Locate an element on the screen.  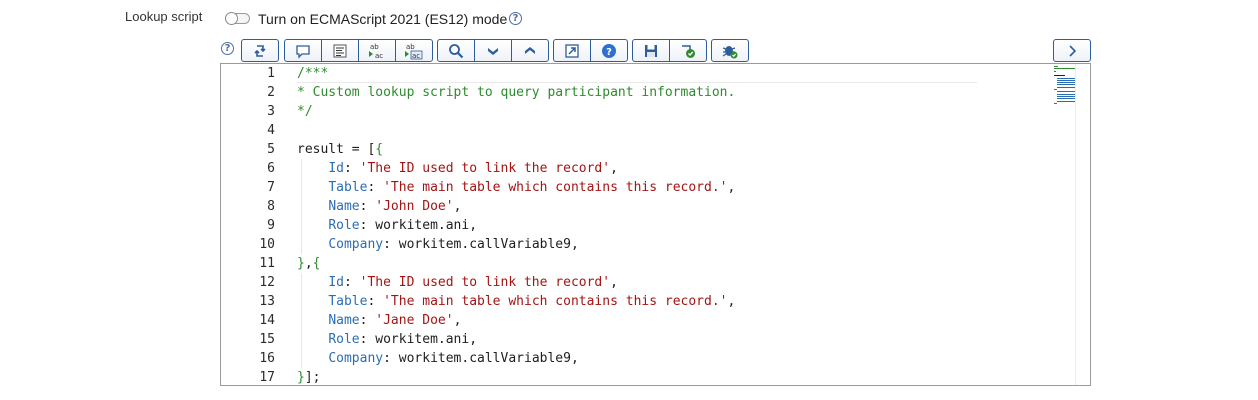
chevron-right-icon is located at coordinates (1073, 50).